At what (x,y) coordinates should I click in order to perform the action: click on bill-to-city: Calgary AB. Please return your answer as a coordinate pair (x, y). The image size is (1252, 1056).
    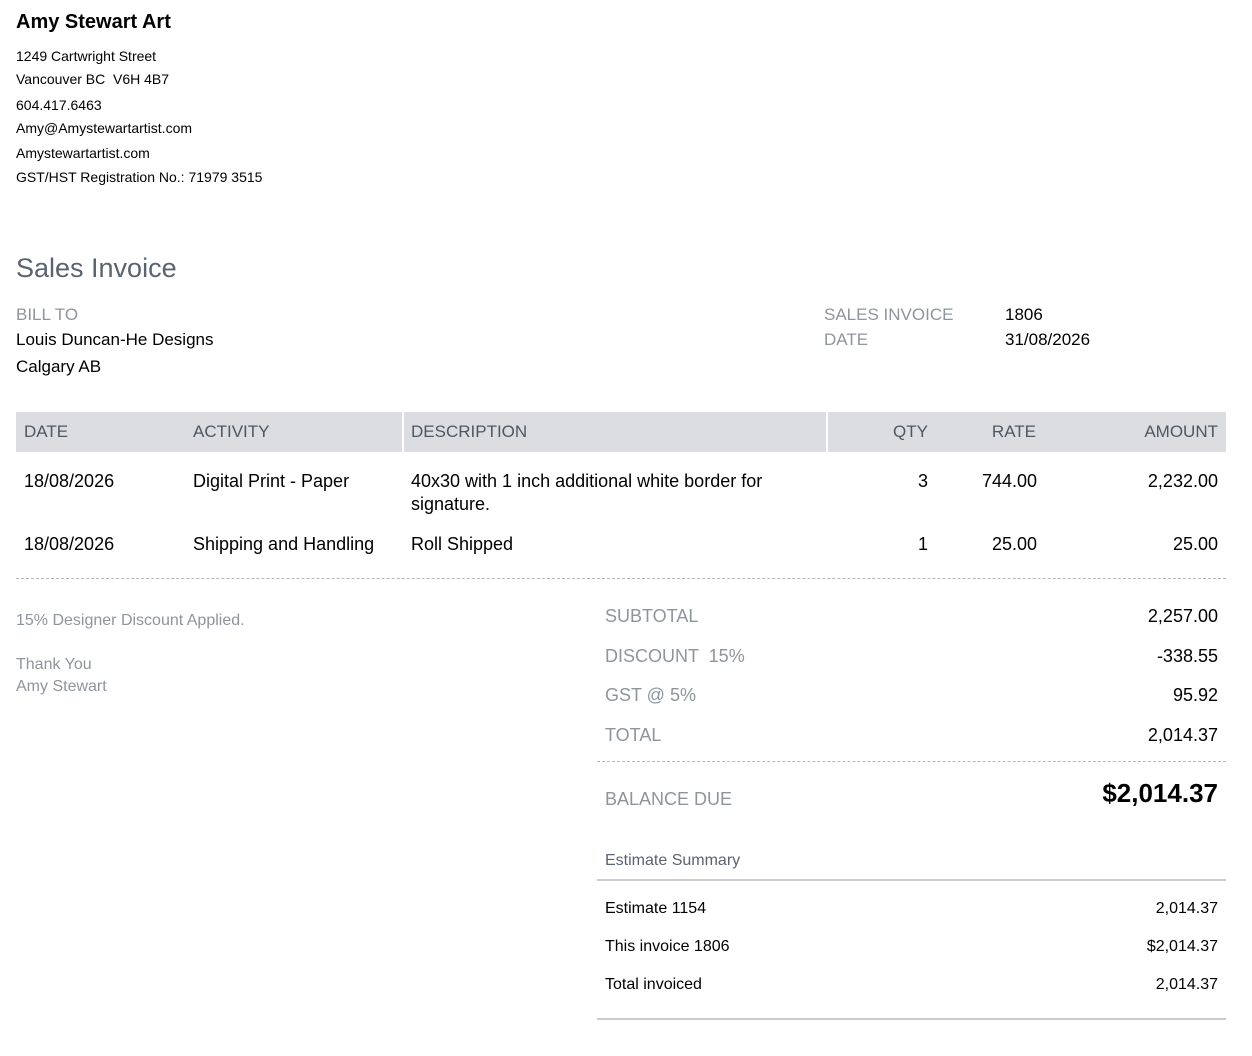
    Looking at the image, I should click on (59, 366).